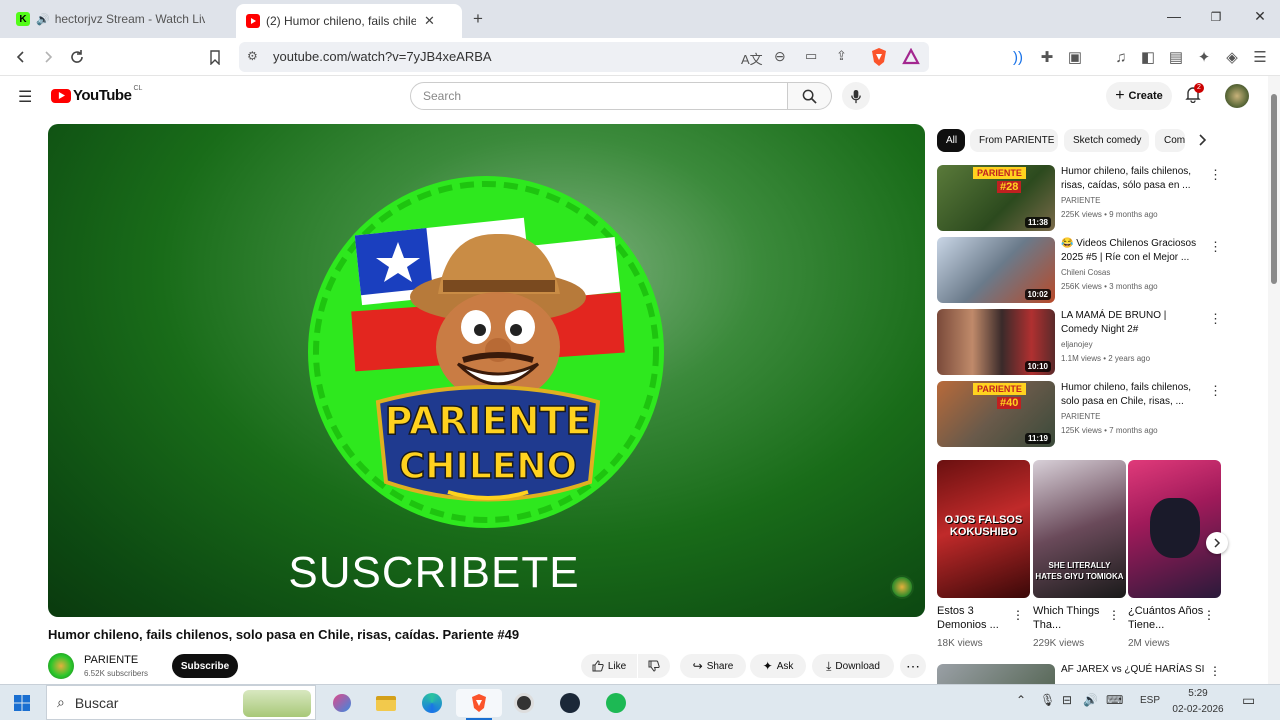 The height and width of the screenshot is (720, 1280). I want to click on brave-shields-icon, so click(879, 57).